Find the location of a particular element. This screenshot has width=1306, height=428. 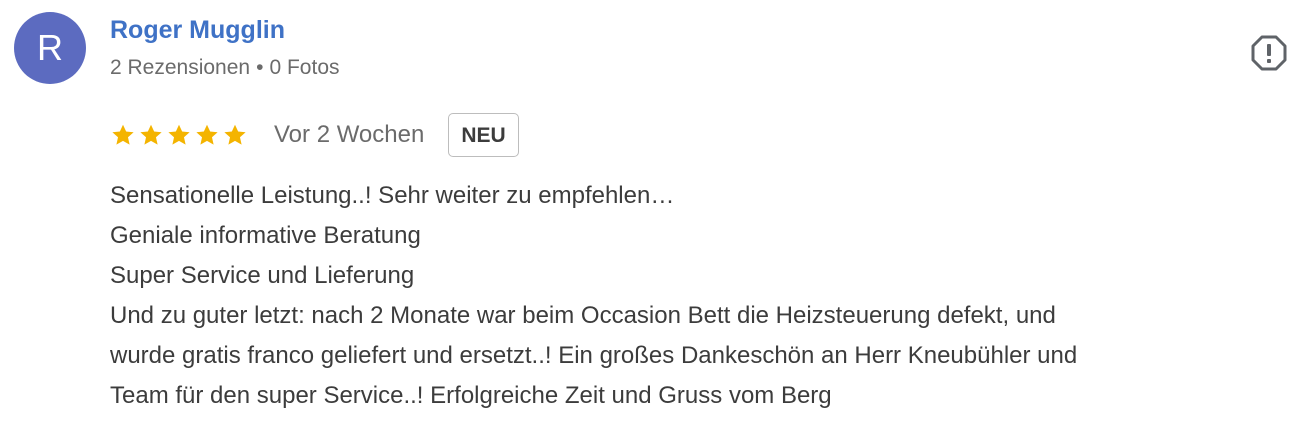

avatar: R is located at coordinates (50, 48).